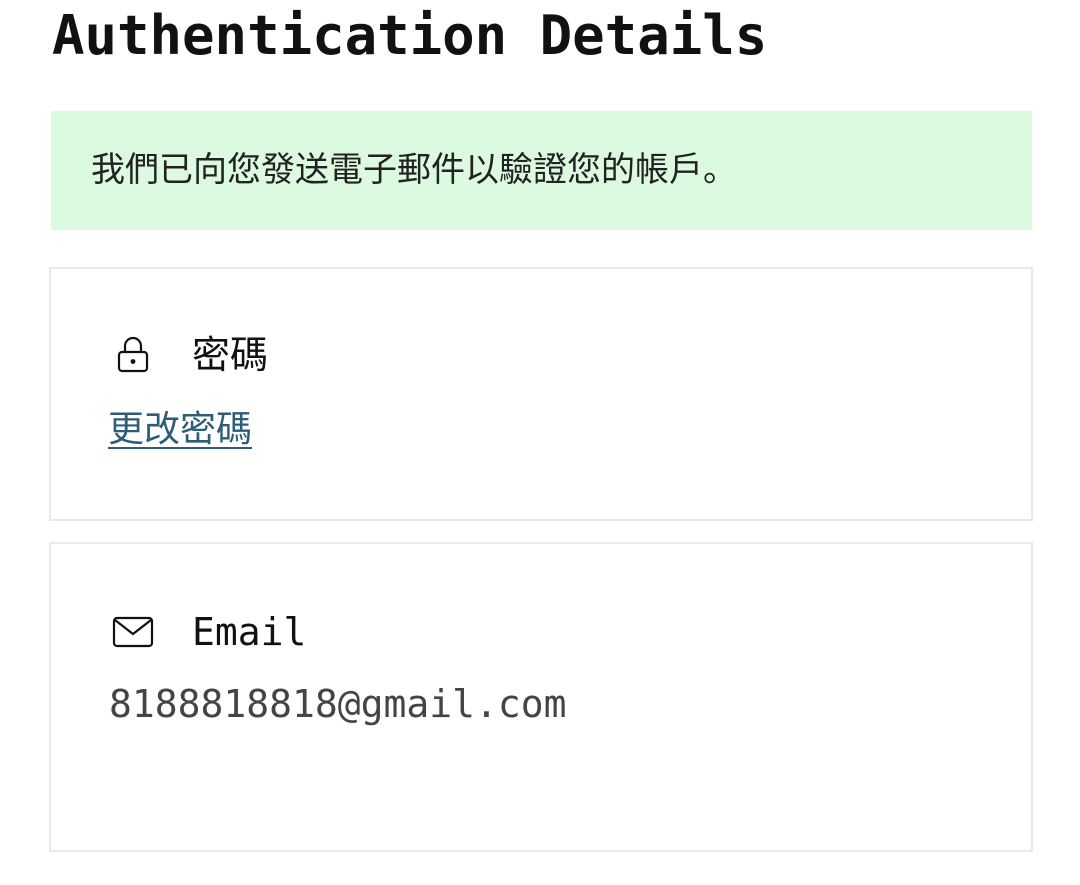 This screenshot has width=1080, height=885. Describe the element at coordinates (230, 355) in the screenshot. I see `password-label: 密碼` at that location.